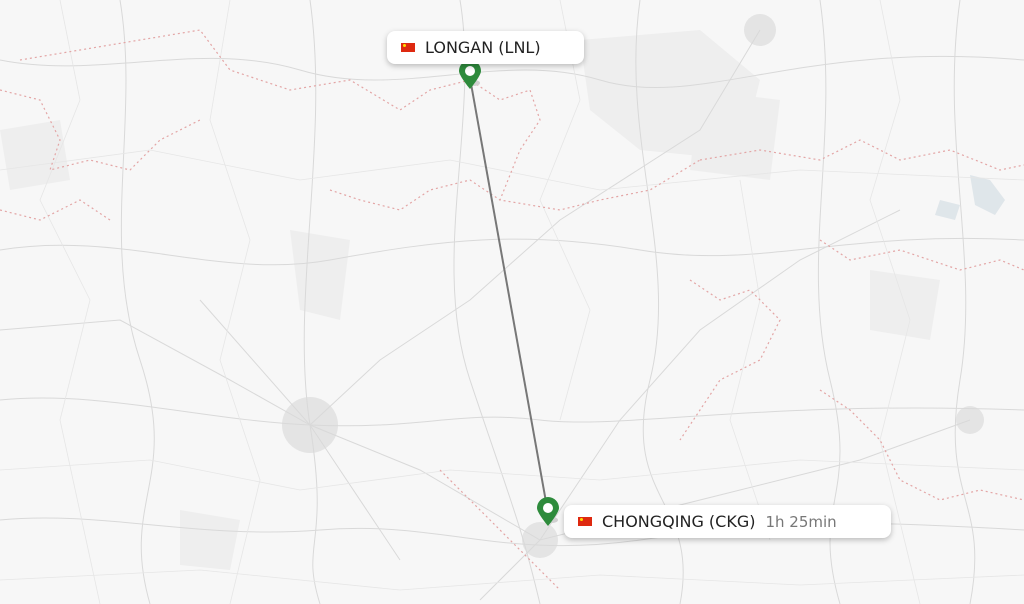 Image resolution: width=1024 pixels, height=604 pixels. What do you see at coordinates (470, 75) in the screenshot?
I see `origin-location-pin-icon` at bounding box center [470, 75].